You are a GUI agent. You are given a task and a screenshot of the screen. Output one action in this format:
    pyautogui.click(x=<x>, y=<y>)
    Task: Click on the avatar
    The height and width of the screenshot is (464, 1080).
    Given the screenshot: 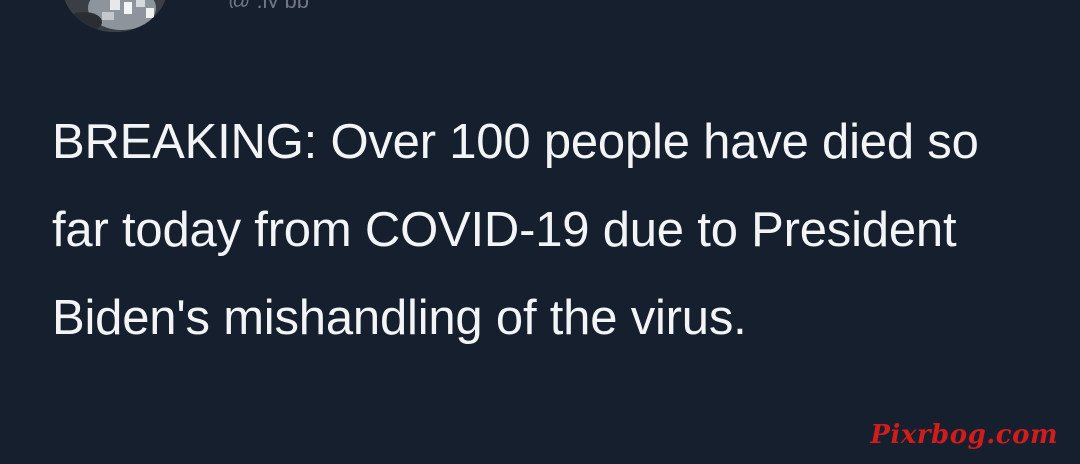 What is the action you would take?
    pyautogui.click(x=115, y=16)
    